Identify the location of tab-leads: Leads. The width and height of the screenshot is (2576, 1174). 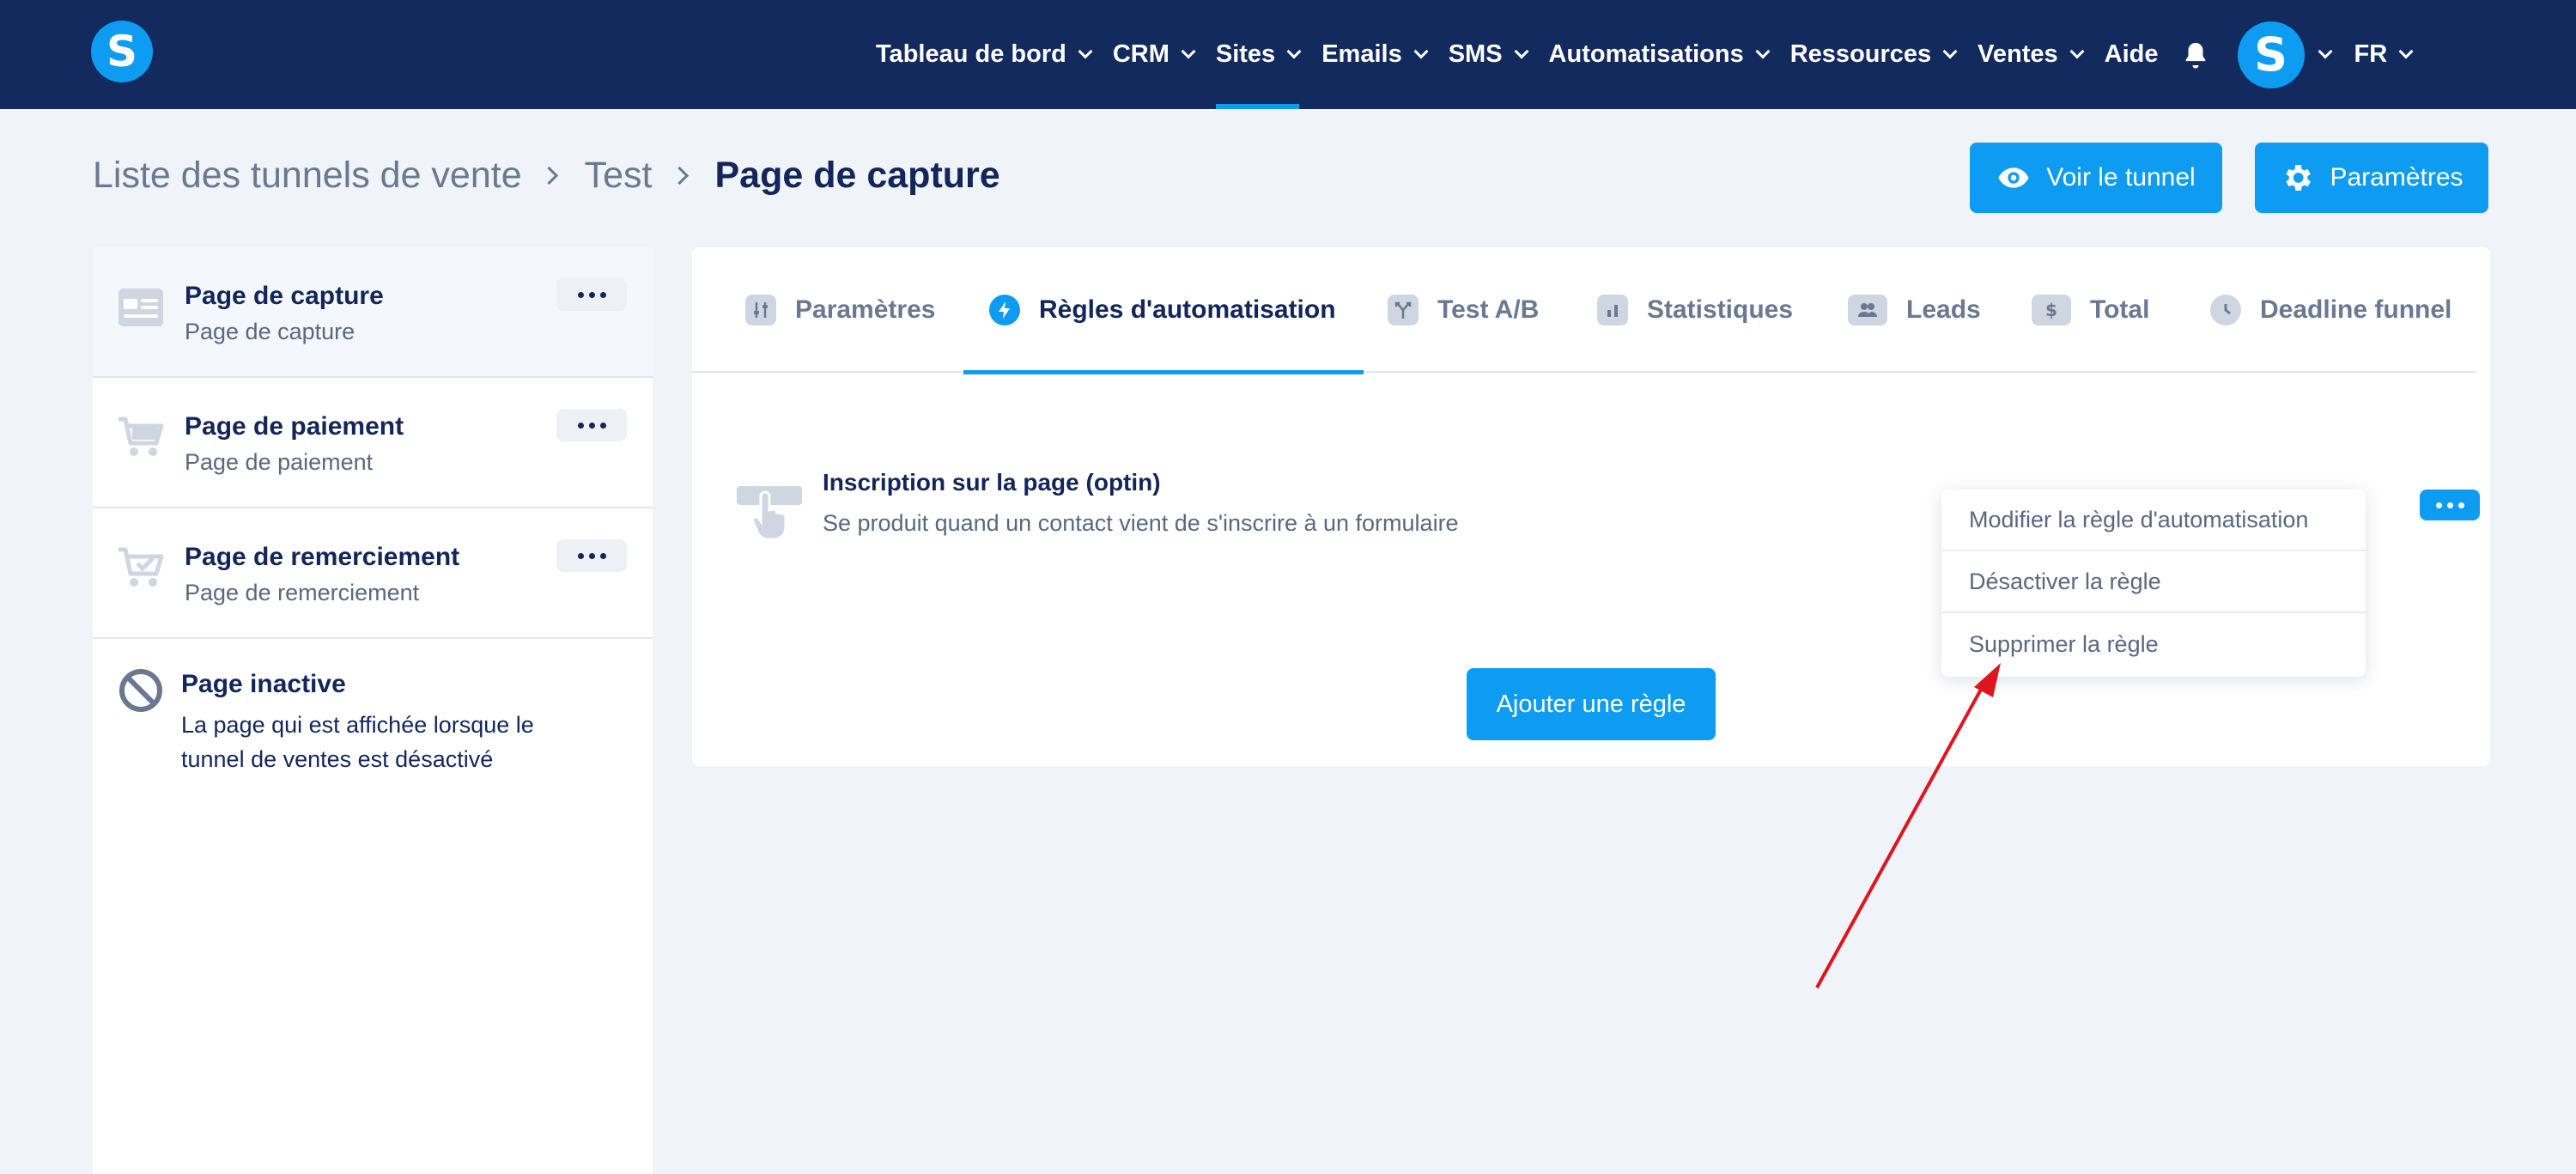
(1915, 310).